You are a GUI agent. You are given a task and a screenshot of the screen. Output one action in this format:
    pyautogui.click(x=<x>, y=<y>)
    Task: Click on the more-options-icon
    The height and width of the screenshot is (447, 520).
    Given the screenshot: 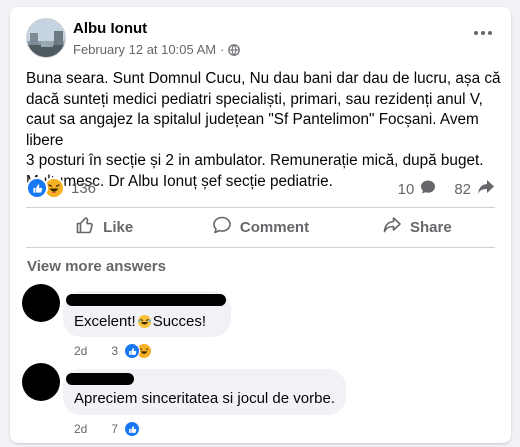 What is the action you would take?
    pyautogui.click(x=483, y=33)
    